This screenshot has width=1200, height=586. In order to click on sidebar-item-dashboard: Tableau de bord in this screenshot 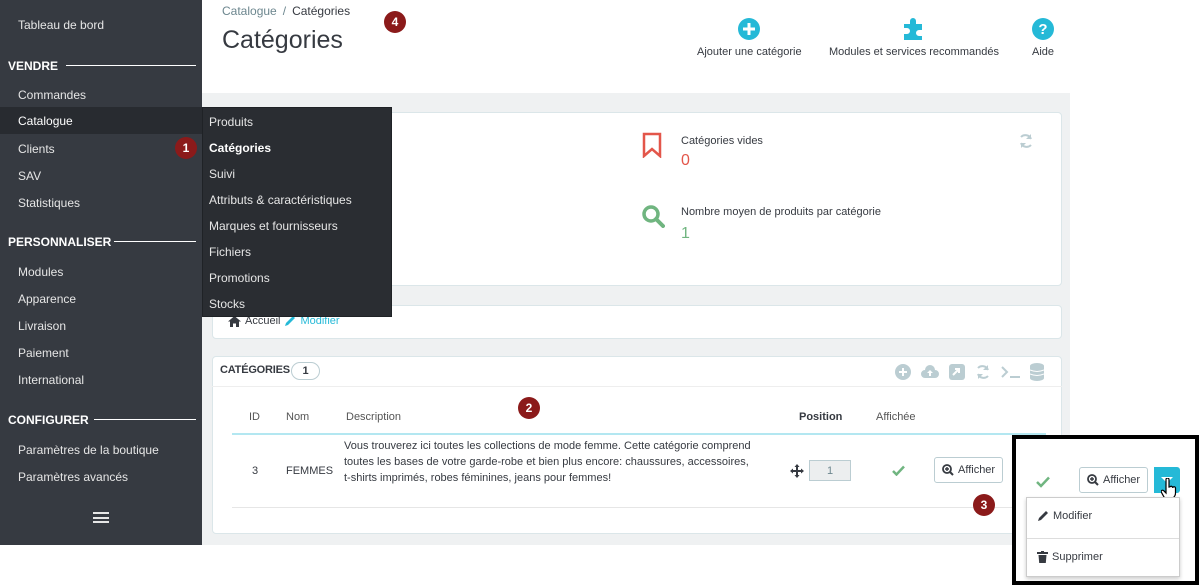, I will do `click(61, 25)`.